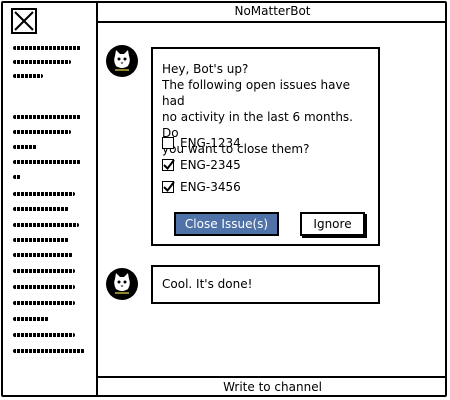 This screenshot has height=400, width=450. I want to click on message-composer: Write to channel, so click(272, 386).